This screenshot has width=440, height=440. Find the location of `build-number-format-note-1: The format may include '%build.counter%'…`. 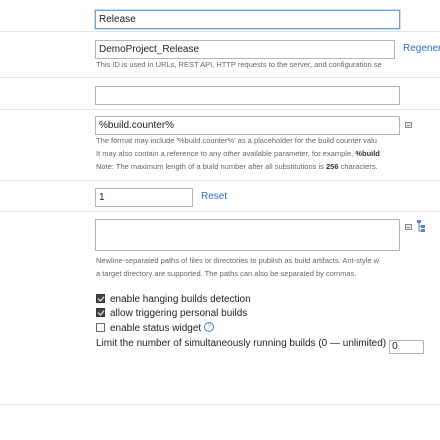

build-number-format-note-1: The format may include '%build.counter%'… is located at coordinates (236, 140).